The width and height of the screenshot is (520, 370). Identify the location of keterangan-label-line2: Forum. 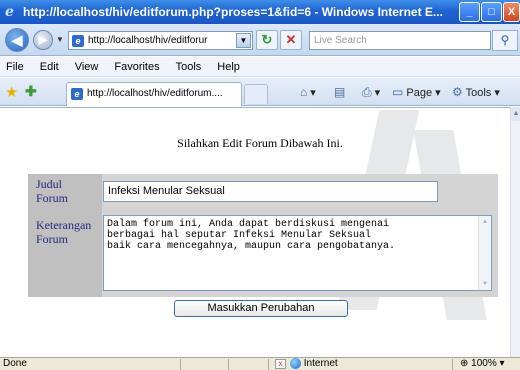
(52, 239).